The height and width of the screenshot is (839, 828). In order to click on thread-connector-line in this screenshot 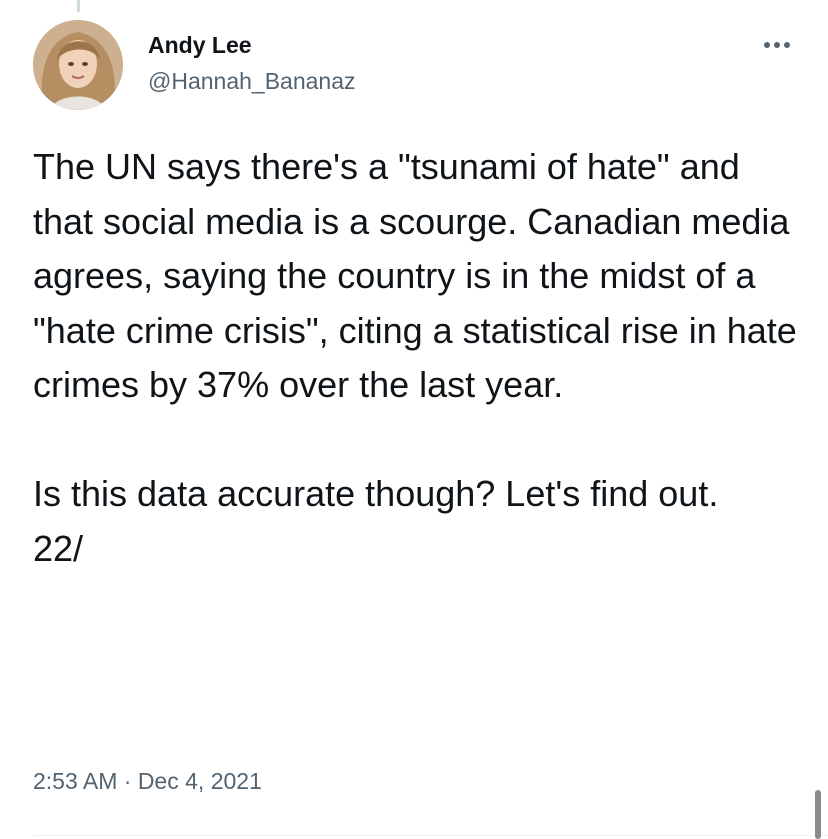, I will do `click(78, 6)`.